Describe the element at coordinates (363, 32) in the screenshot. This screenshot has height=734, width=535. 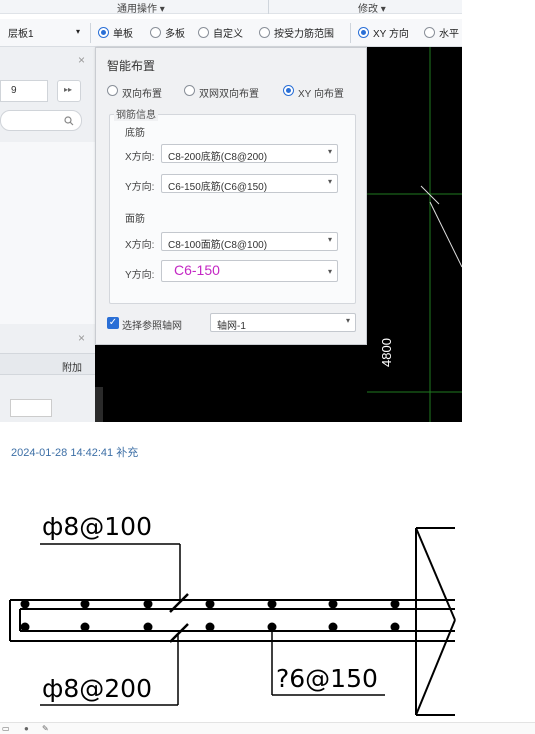
I see `radio-xy-direction` at that location.